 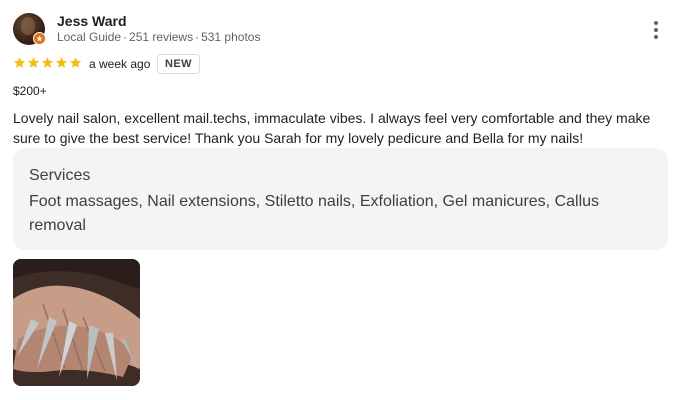 What do you see at coordinates (39, 38) in the screenshot?
I see `local-guide-star-icon` at bounding box center [39, 38].